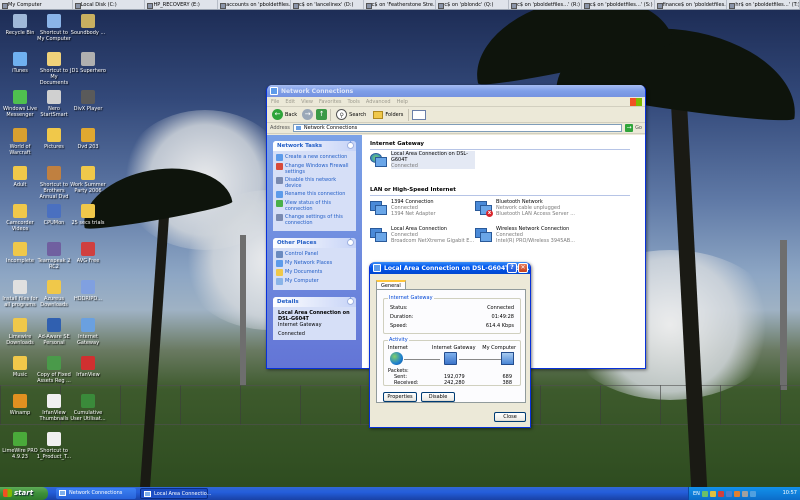 This screenshot has height=500, width=800. What do you see at coordinates (54, 69) in the screenshot?
I see `desktop-icon: Shortcut to My Documents` at bounding box center [54, 69].